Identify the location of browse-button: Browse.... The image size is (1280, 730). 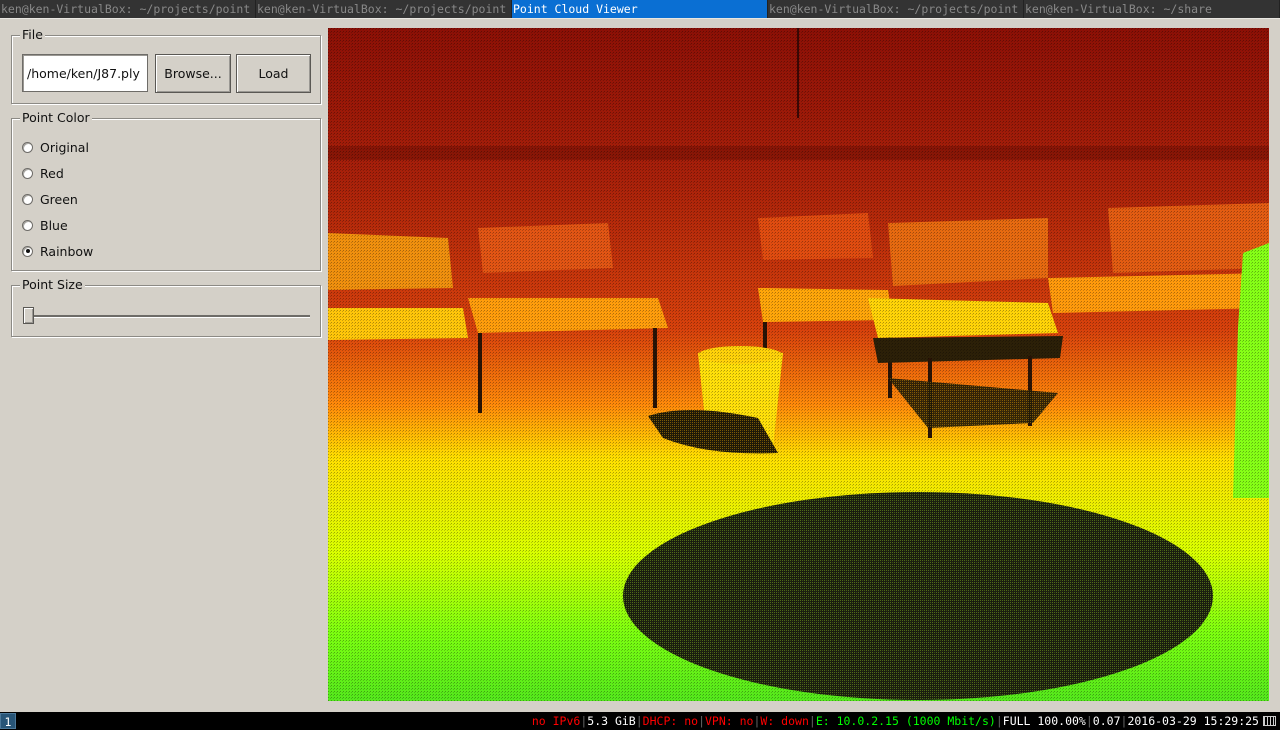
(193, 73).